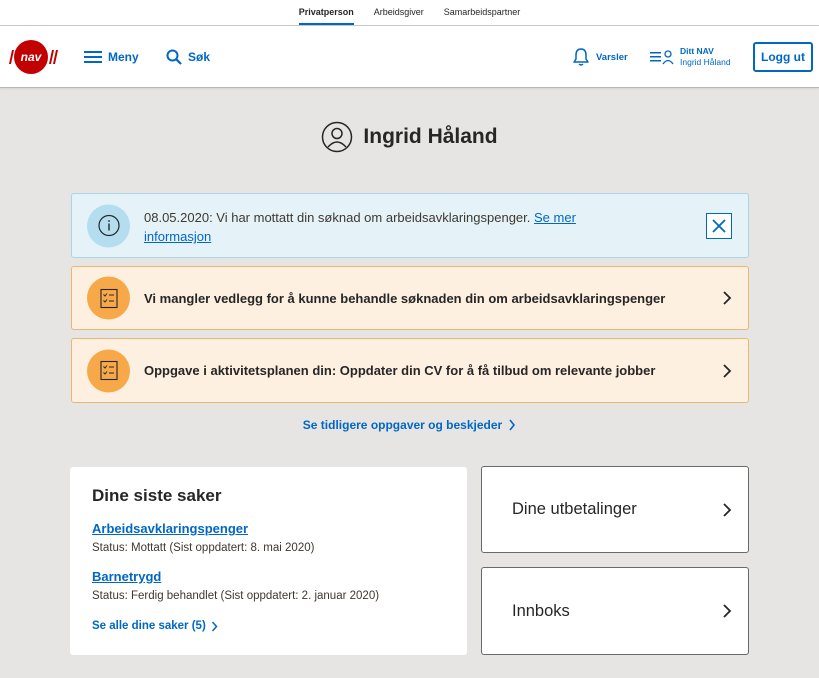 Image resolution: width=819 pixels, height=678 pixels. I want to click on bell-icon, so click(581, 57).